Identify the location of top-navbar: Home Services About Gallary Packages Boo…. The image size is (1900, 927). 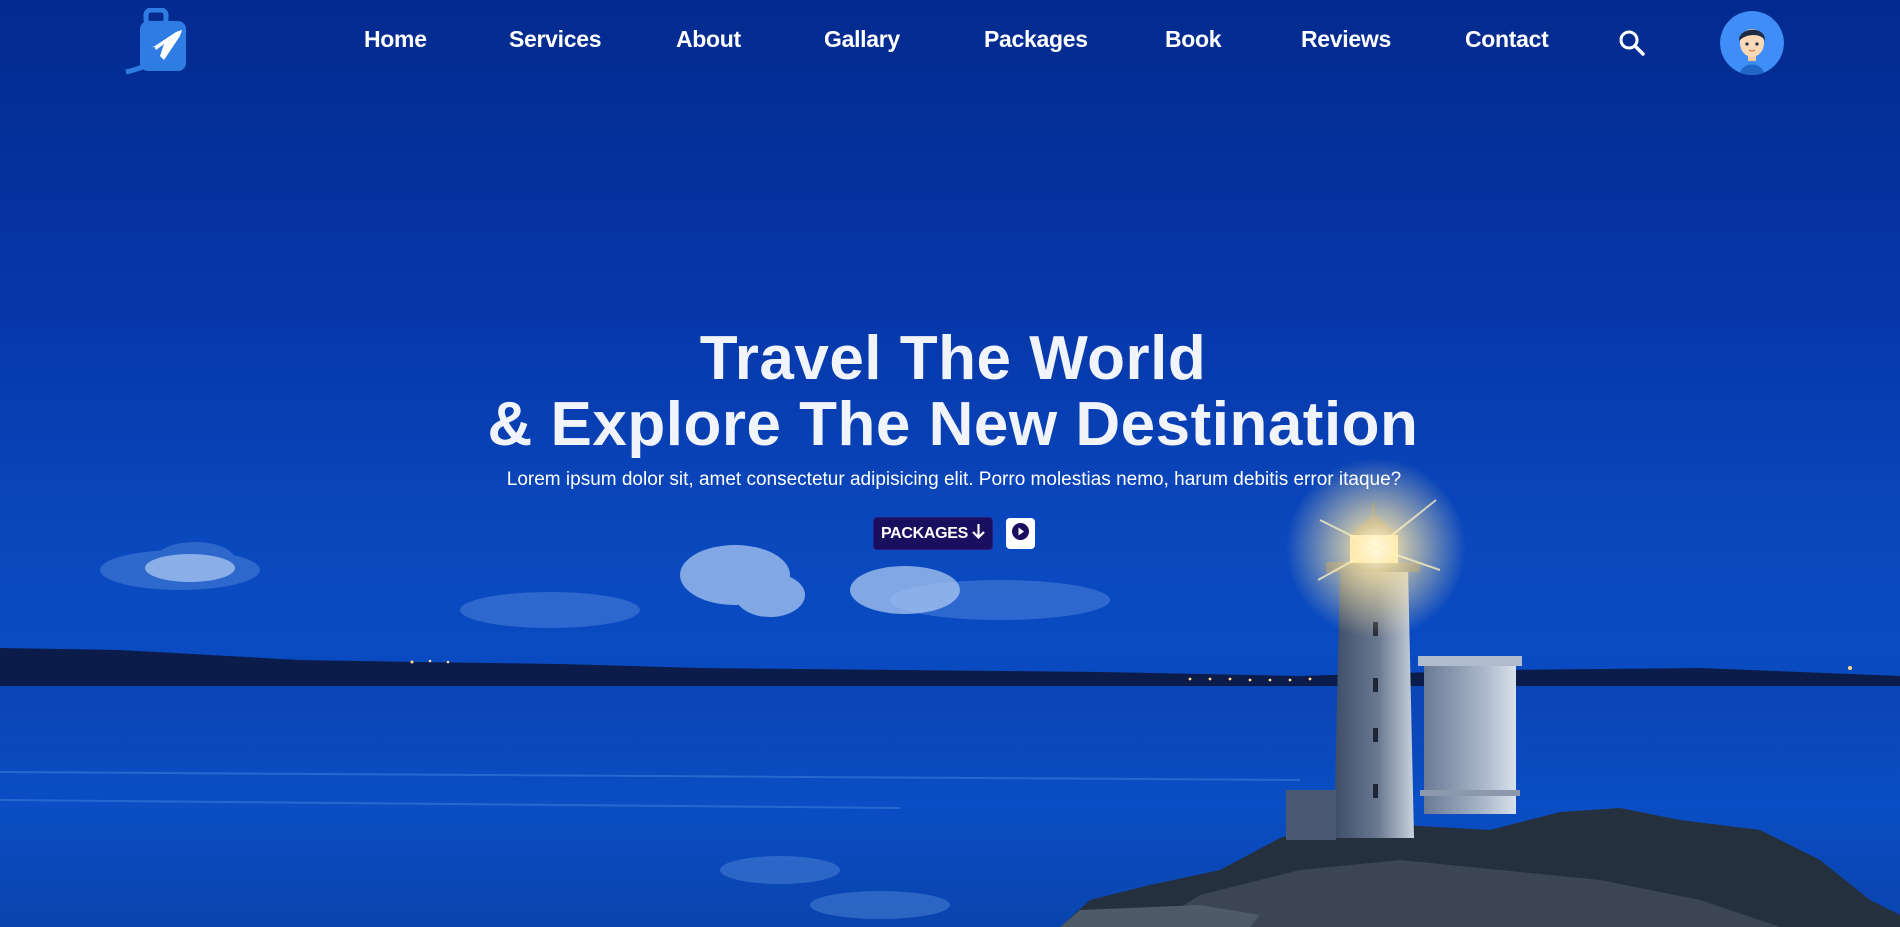
(950, 43).